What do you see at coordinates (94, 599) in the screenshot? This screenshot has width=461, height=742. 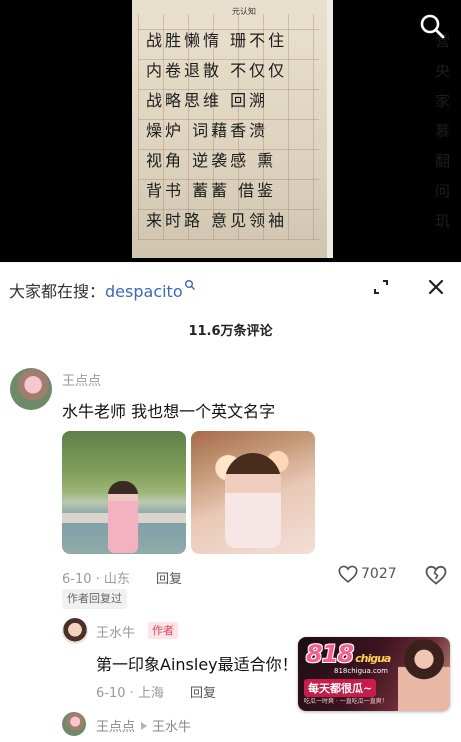 I see `author-replied-badge: 作者回复过` at bounding box center [94, 599].